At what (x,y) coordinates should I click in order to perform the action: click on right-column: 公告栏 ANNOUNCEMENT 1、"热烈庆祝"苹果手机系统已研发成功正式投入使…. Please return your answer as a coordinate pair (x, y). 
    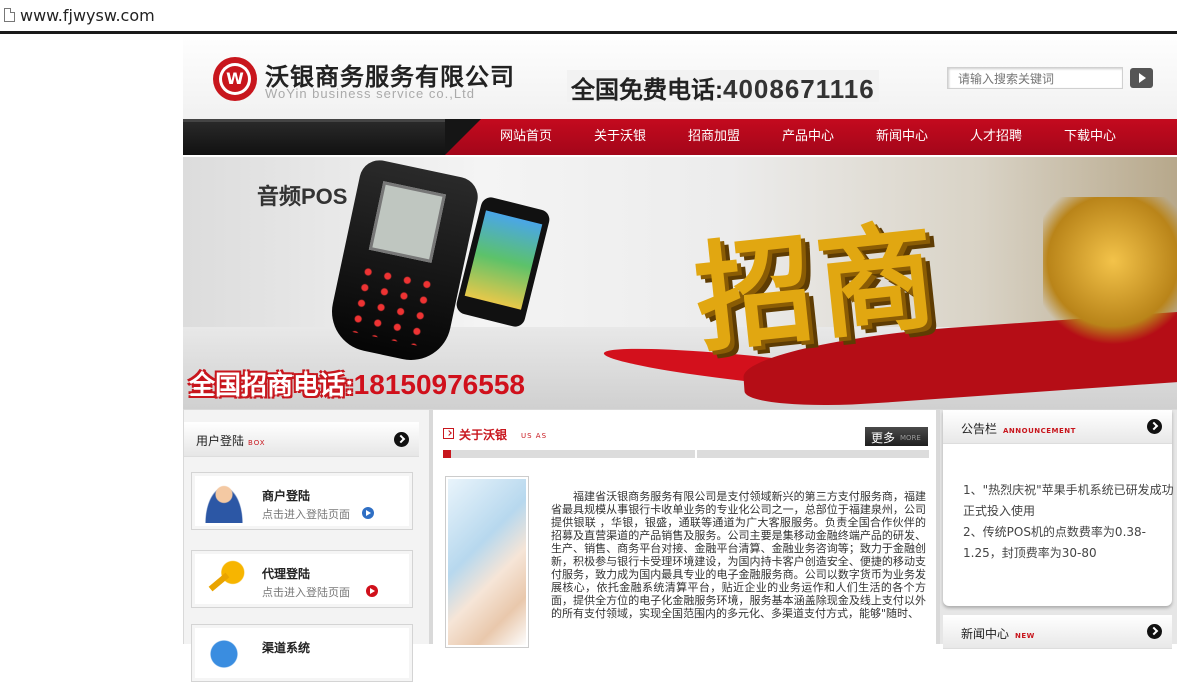
    Looking at the image, I should click on (1058, 532).